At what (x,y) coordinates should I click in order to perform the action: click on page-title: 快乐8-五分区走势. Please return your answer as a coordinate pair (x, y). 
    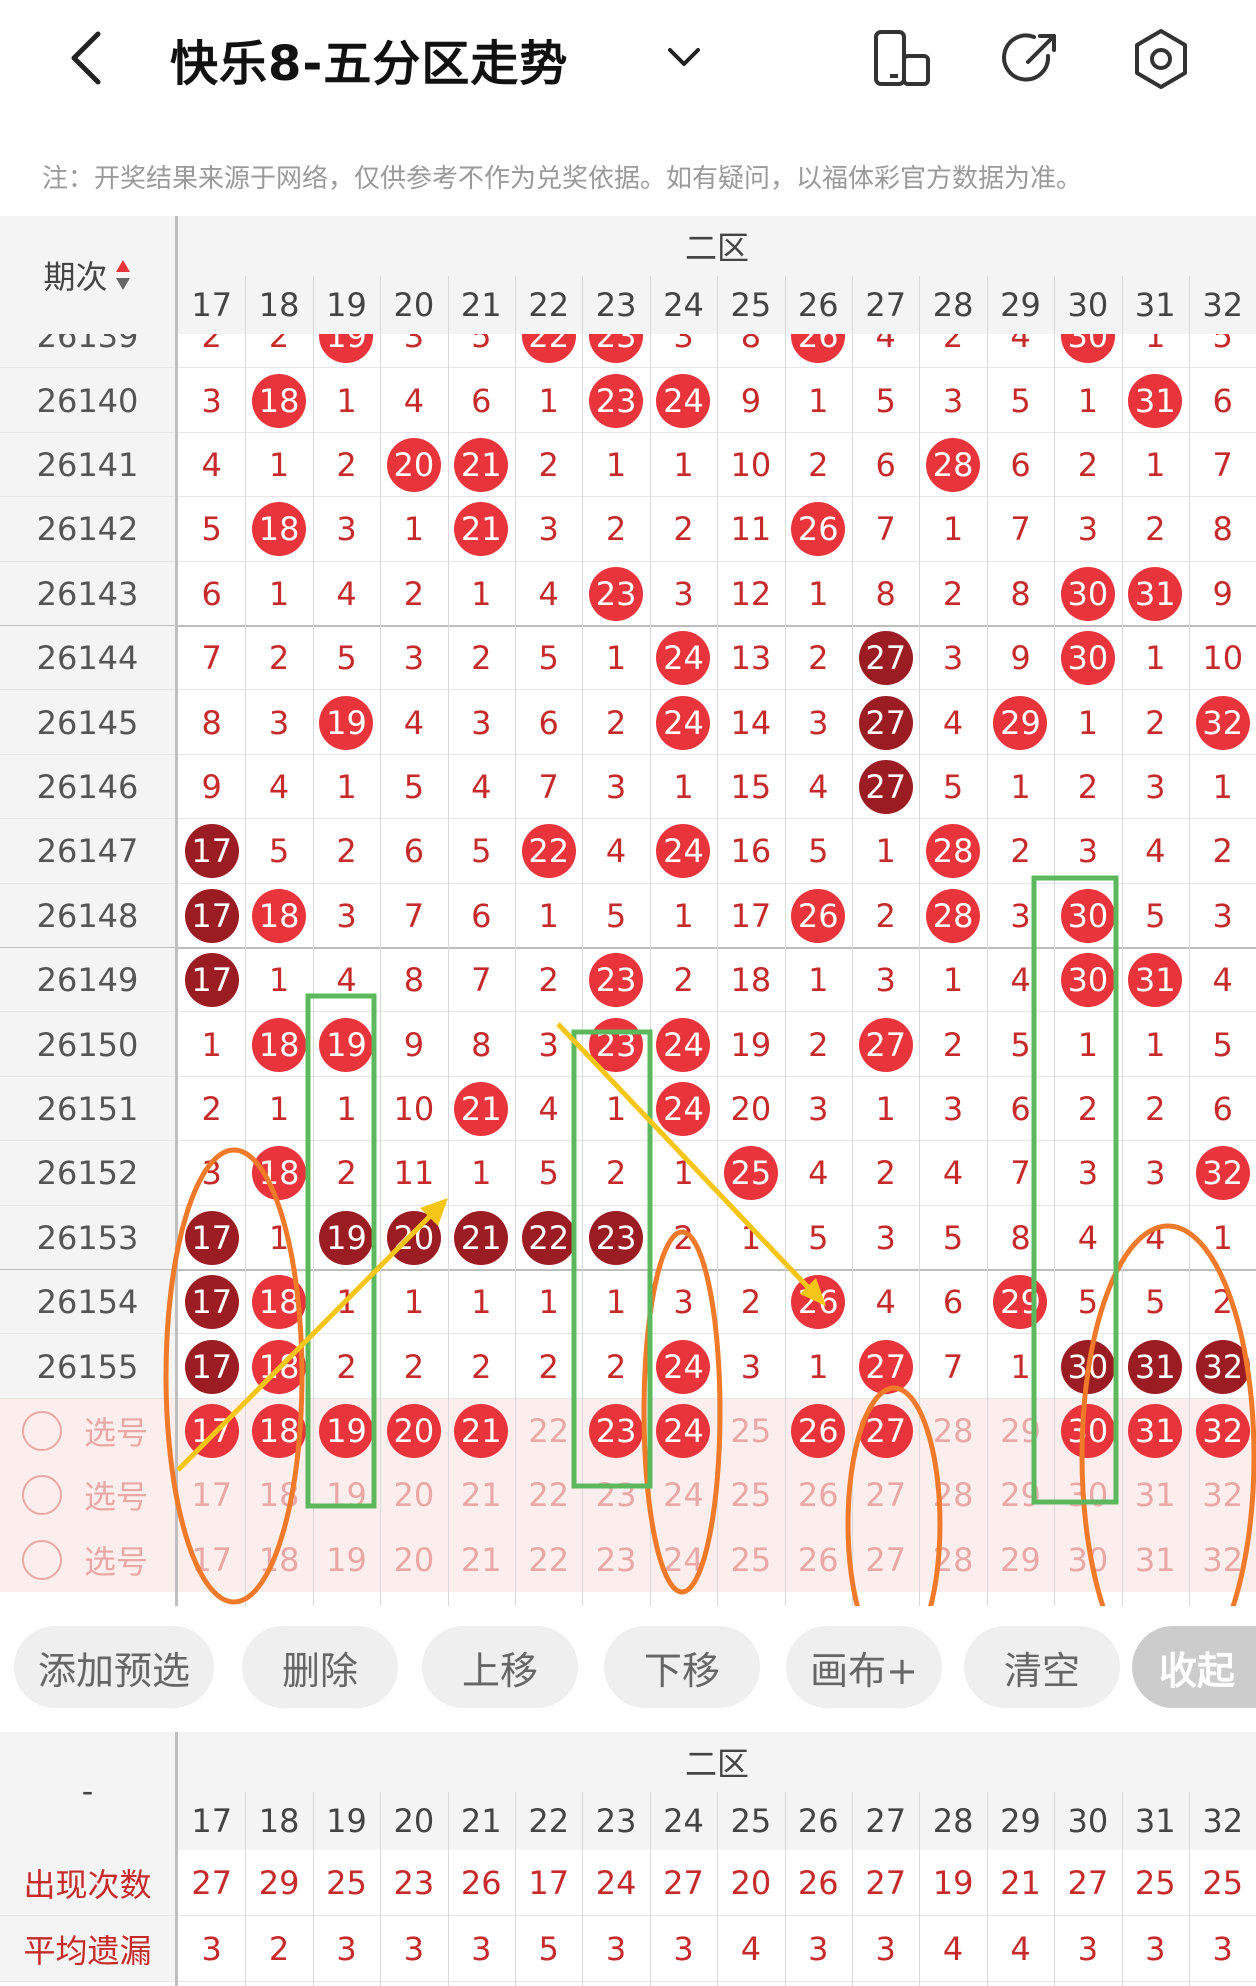
    Looking at the image, I should click on (369, 59).